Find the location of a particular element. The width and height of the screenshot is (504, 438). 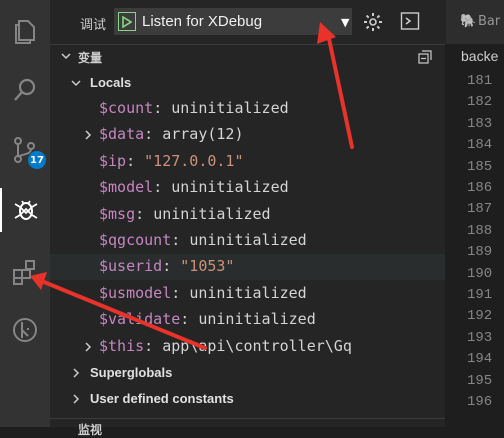

variable-name: $model is located at coordinates (126, 187).